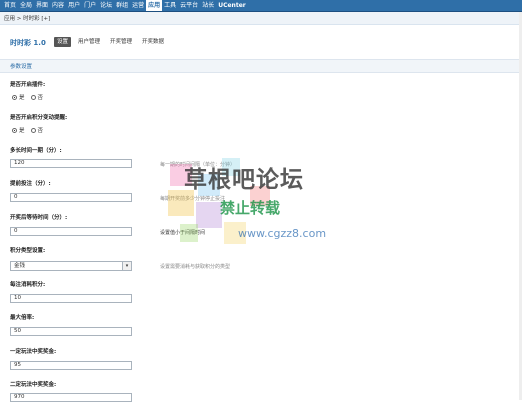  I want to click on section-title: 参数设置, so click(21, 67).